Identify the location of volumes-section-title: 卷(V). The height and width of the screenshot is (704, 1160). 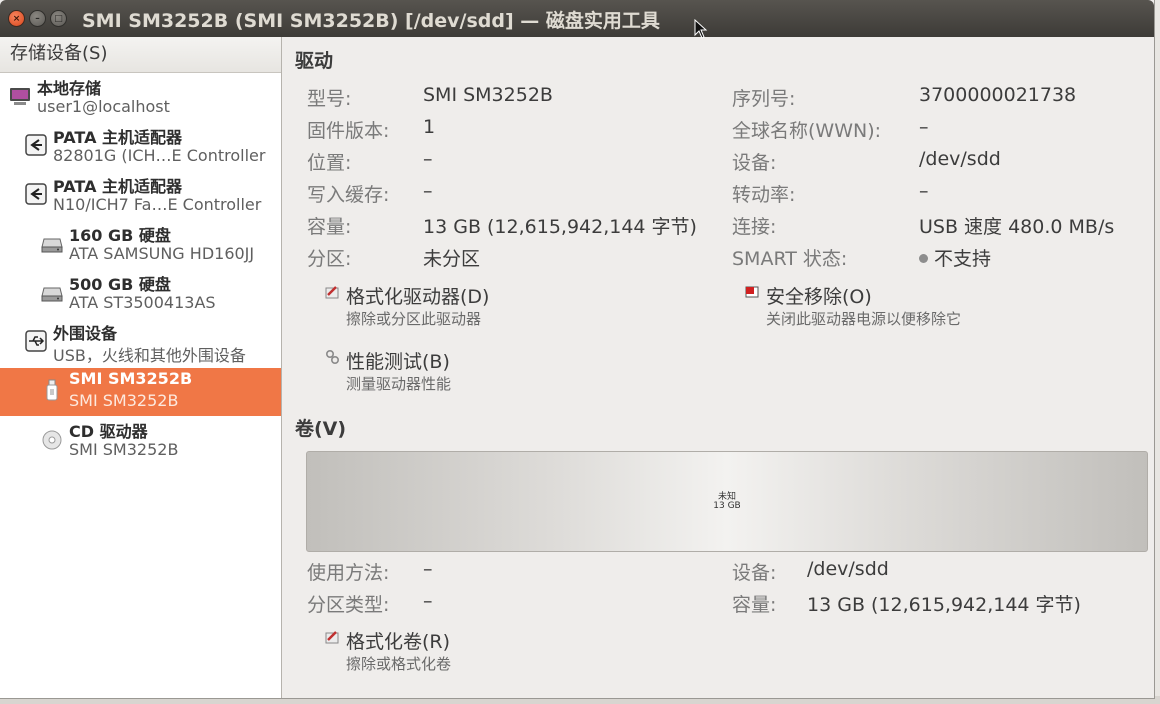
(321, 429).